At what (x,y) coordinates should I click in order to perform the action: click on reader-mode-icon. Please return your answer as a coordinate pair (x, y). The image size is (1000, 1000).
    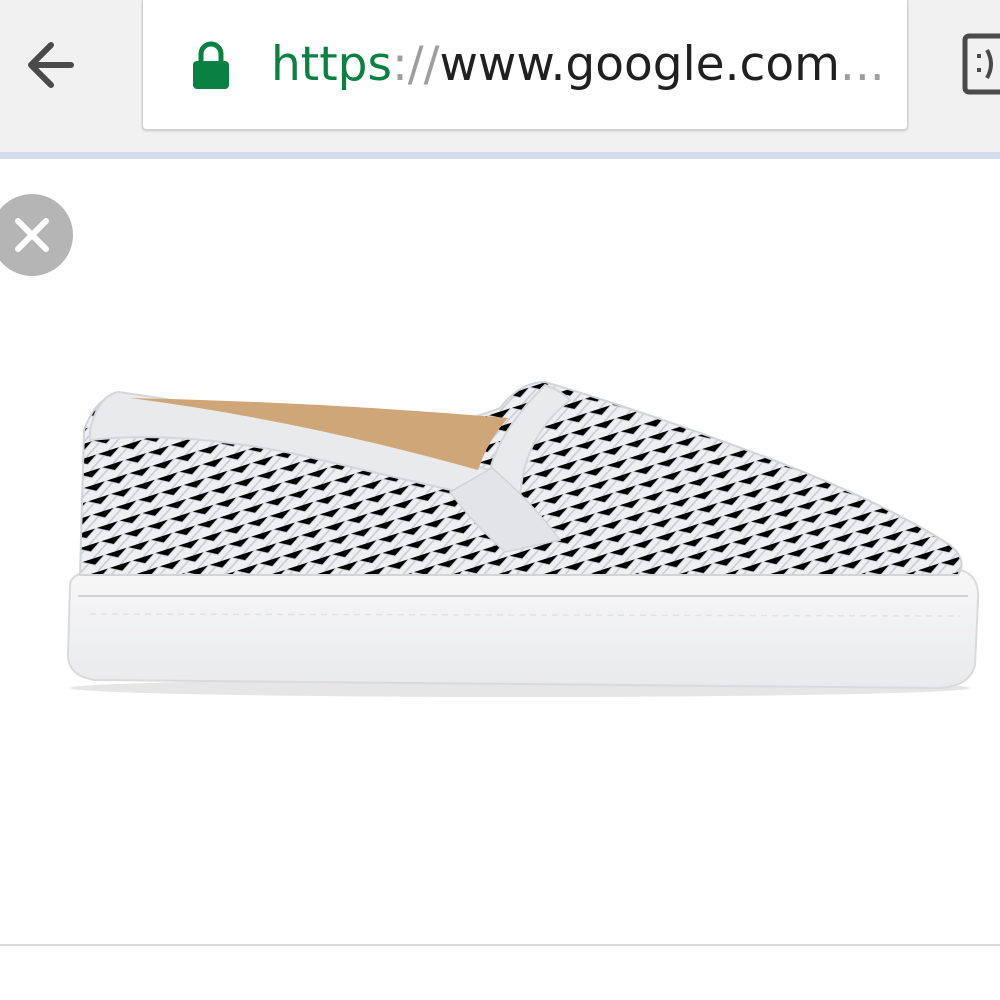
    Looking at the image, I should click on (981, 64).